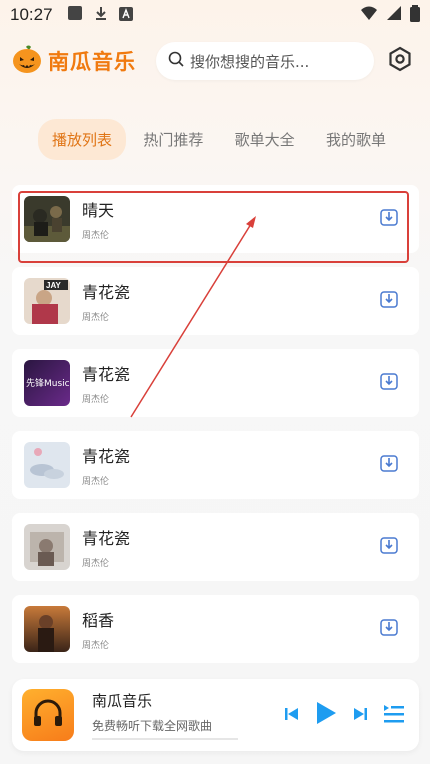  What do you see at coordinates (215, 15) in the screenshot?
I see `status-bar: 10:27` at bounding box center [215, 15].